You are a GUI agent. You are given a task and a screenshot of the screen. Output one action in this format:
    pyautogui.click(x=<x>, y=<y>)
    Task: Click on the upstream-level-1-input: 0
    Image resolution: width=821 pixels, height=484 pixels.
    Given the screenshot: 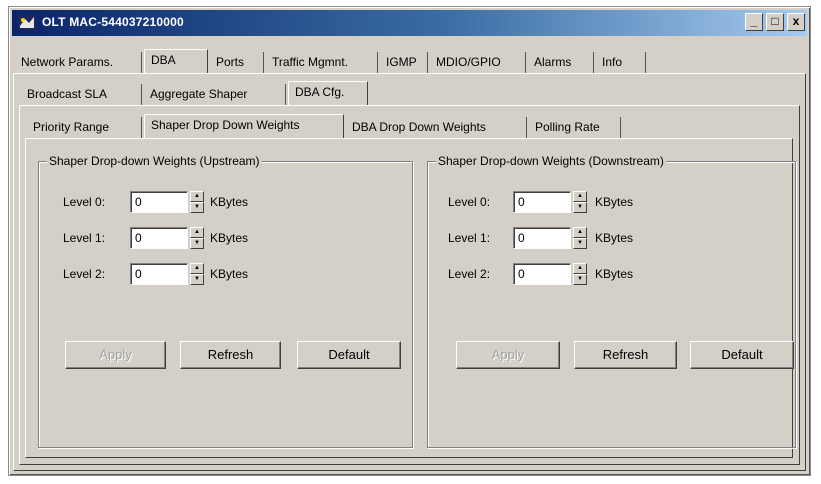 What is the action you would take?
    pyautogui.click(x=159, y=238)
    